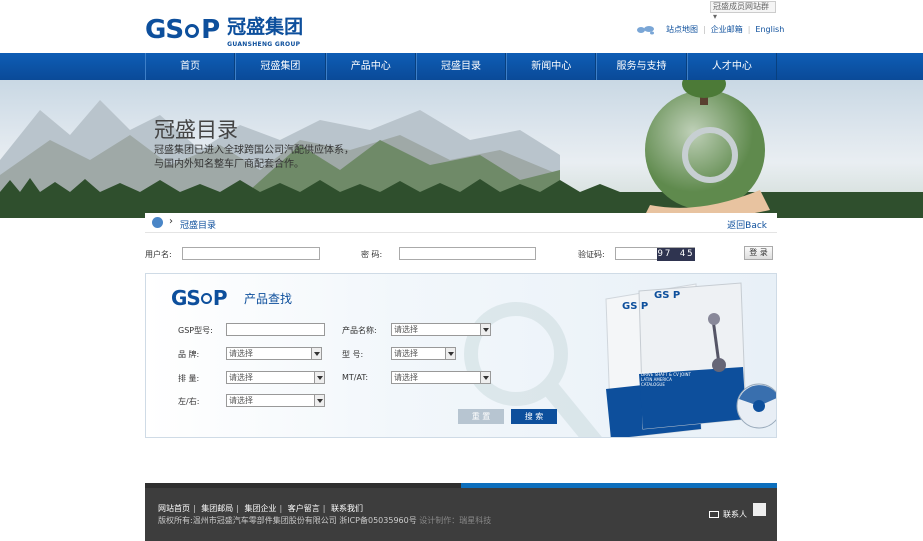 Image resolution: width=923 pixels, height=541 pixels. I want to click on nav-news: 新闻中心, so click(551, 66).